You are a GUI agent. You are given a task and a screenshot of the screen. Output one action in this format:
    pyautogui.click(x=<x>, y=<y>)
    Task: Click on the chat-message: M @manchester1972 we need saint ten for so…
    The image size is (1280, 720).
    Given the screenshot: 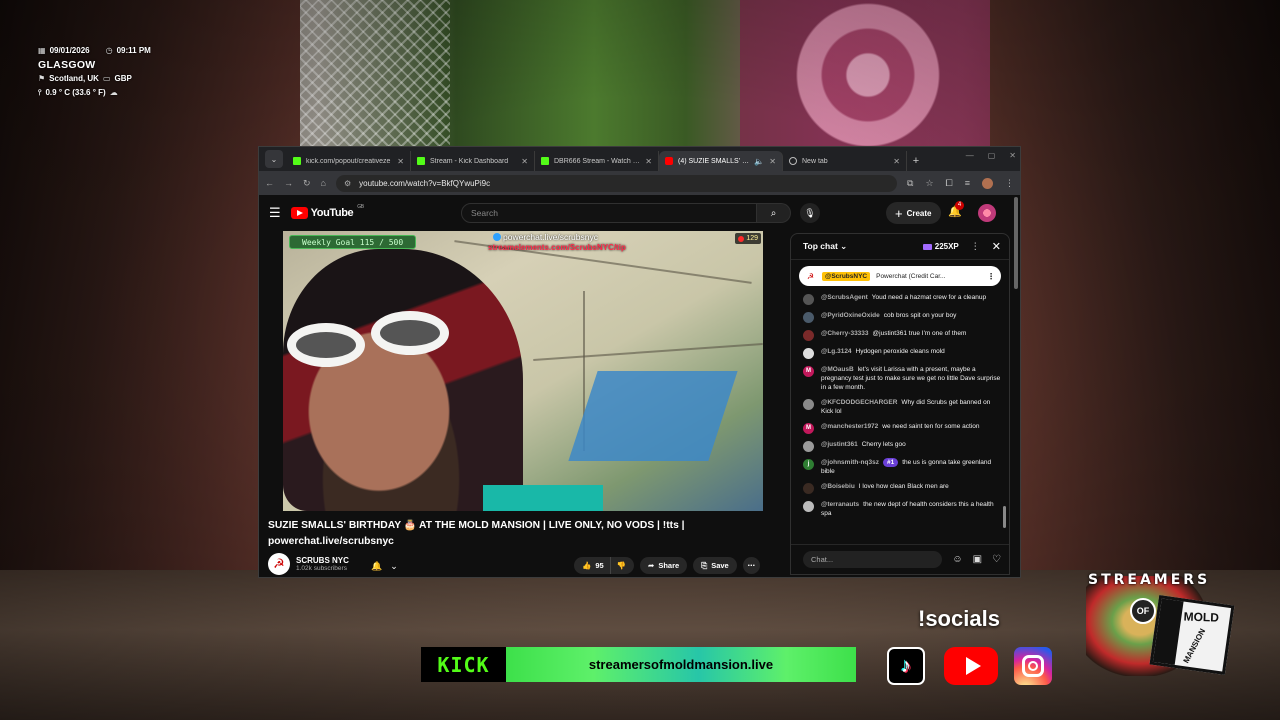 What is the action you would take?
    pyautogui.click(x=896, y=428)
    